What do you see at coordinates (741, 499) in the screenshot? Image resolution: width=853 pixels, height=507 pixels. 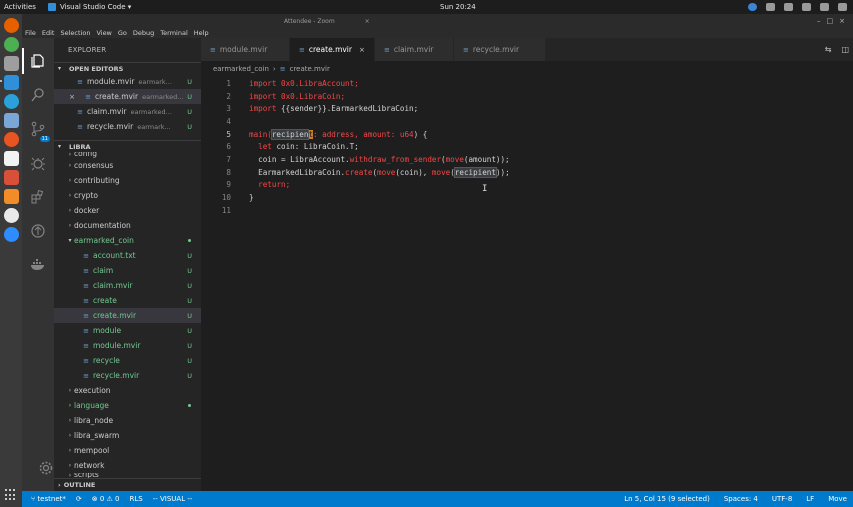 I see `indentation: Spaces: 4` at bounding box center [741, 499].